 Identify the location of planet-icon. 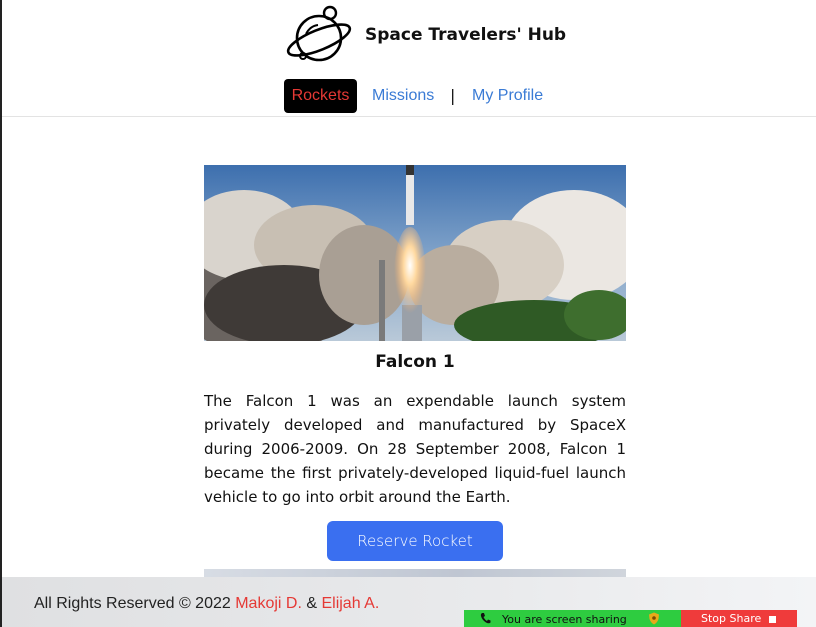
(319, 36).